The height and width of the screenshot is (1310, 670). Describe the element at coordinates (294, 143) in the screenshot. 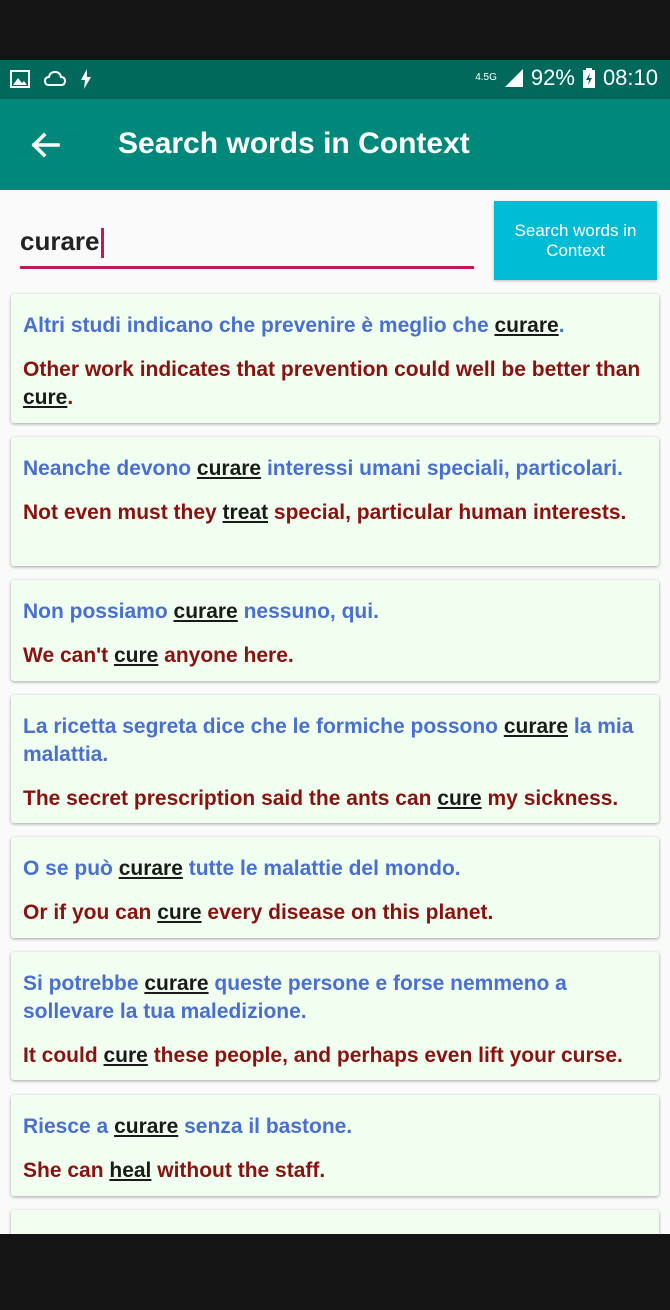

I see `page-title: Search words in Context` at that location.